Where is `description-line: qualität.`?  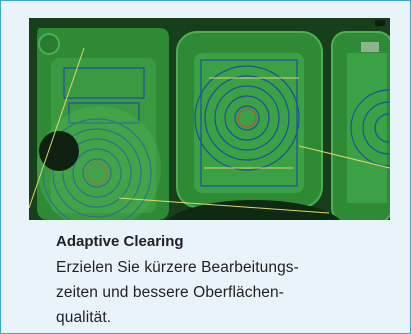
description-line: qualität. is located at coordinates (84, 317).